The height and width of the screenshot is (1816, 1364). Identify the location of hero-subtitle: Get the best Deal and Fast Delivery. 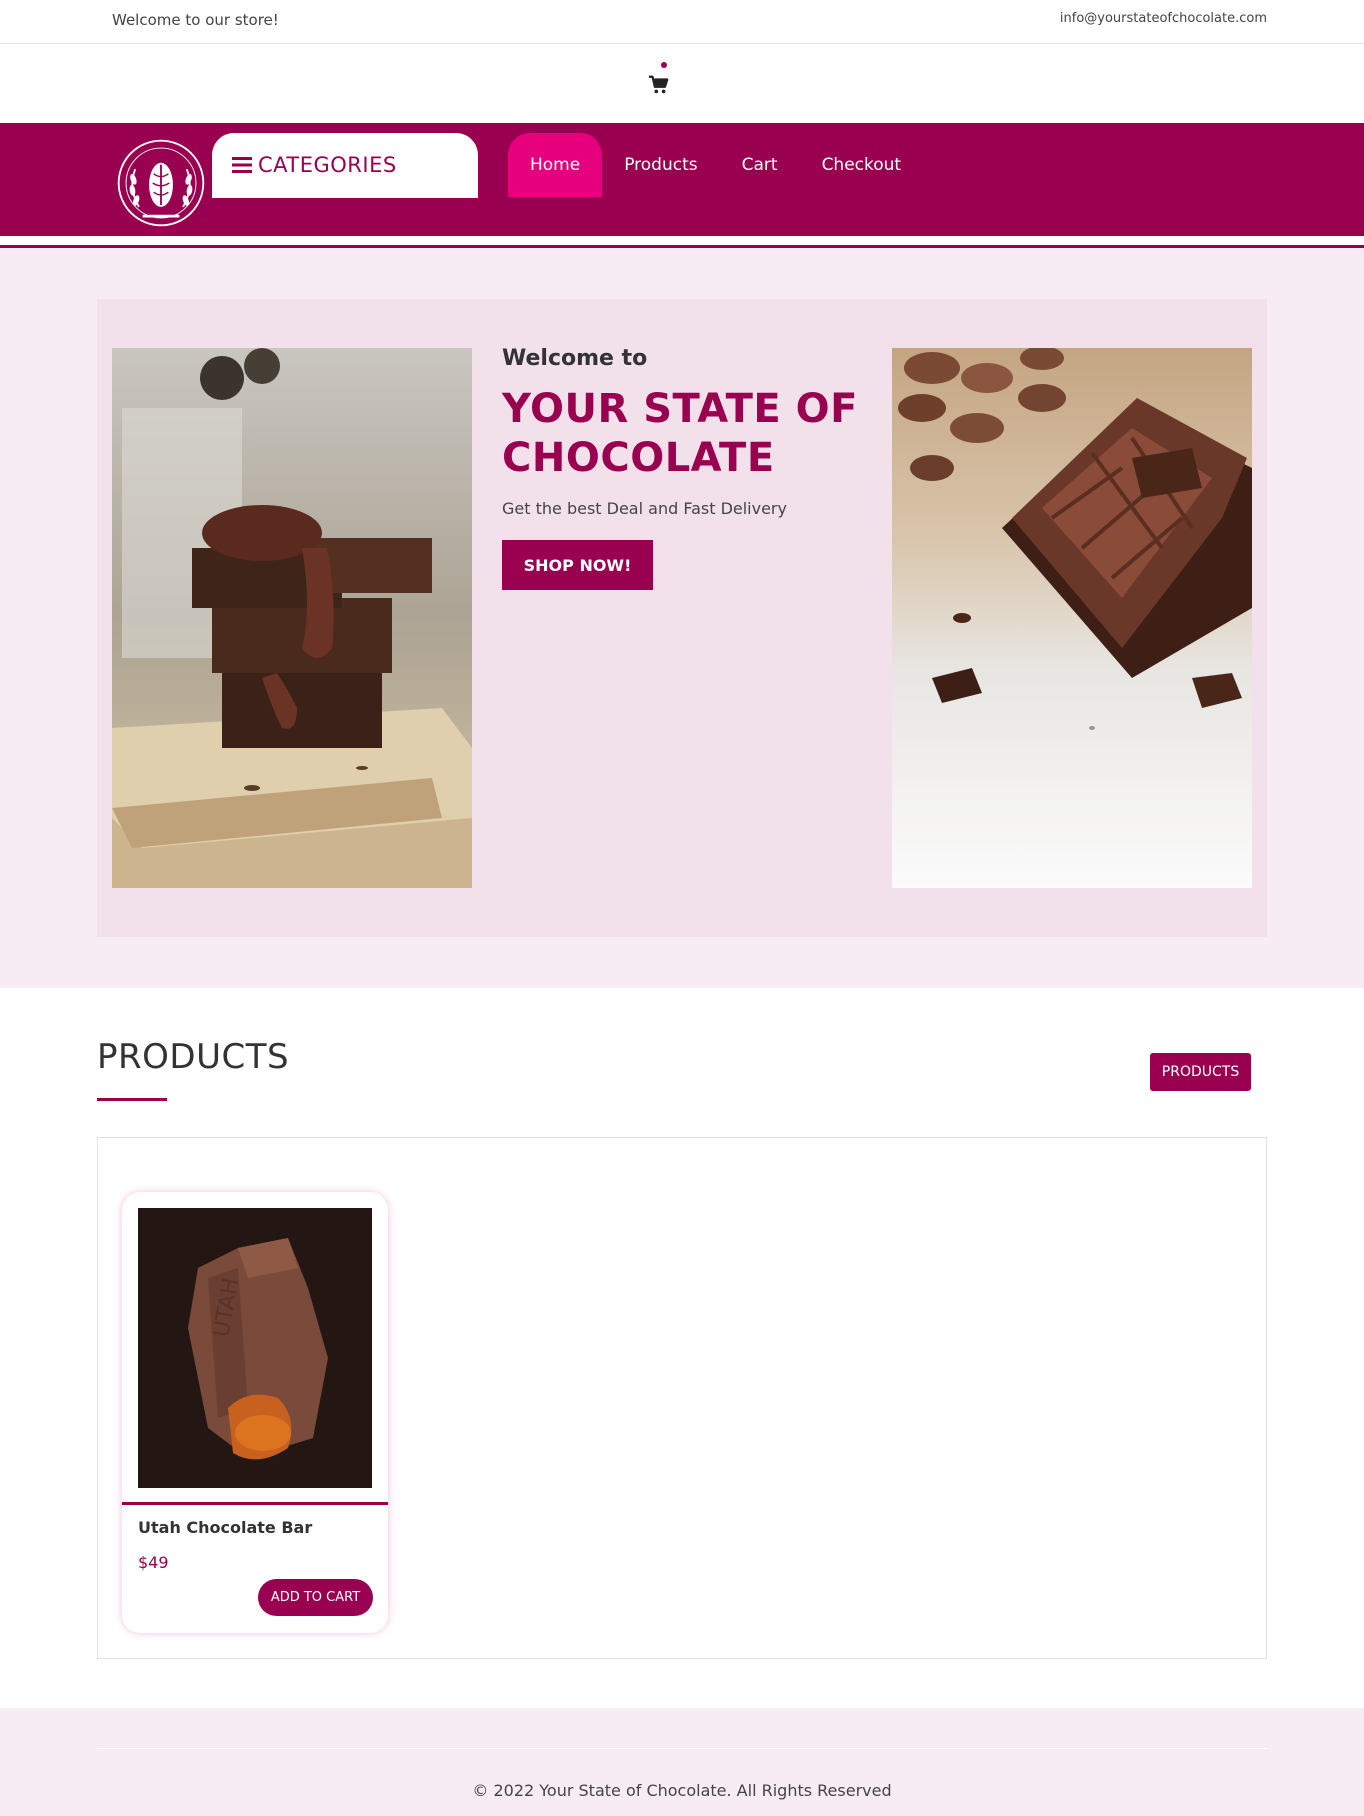
(644, 508).